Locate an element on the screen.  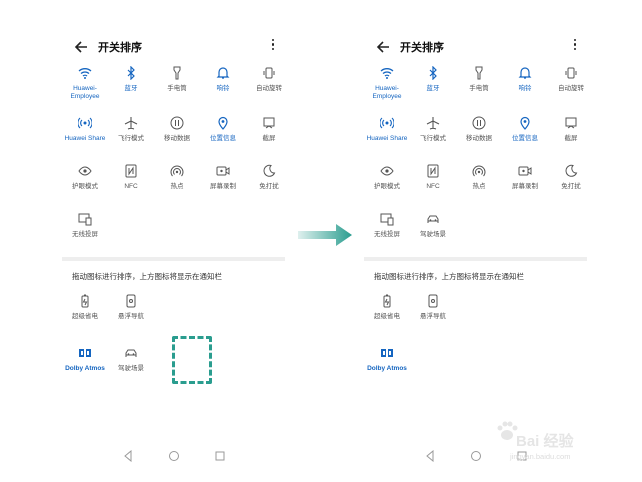
battery-icon is located at coordinates (85, 301).